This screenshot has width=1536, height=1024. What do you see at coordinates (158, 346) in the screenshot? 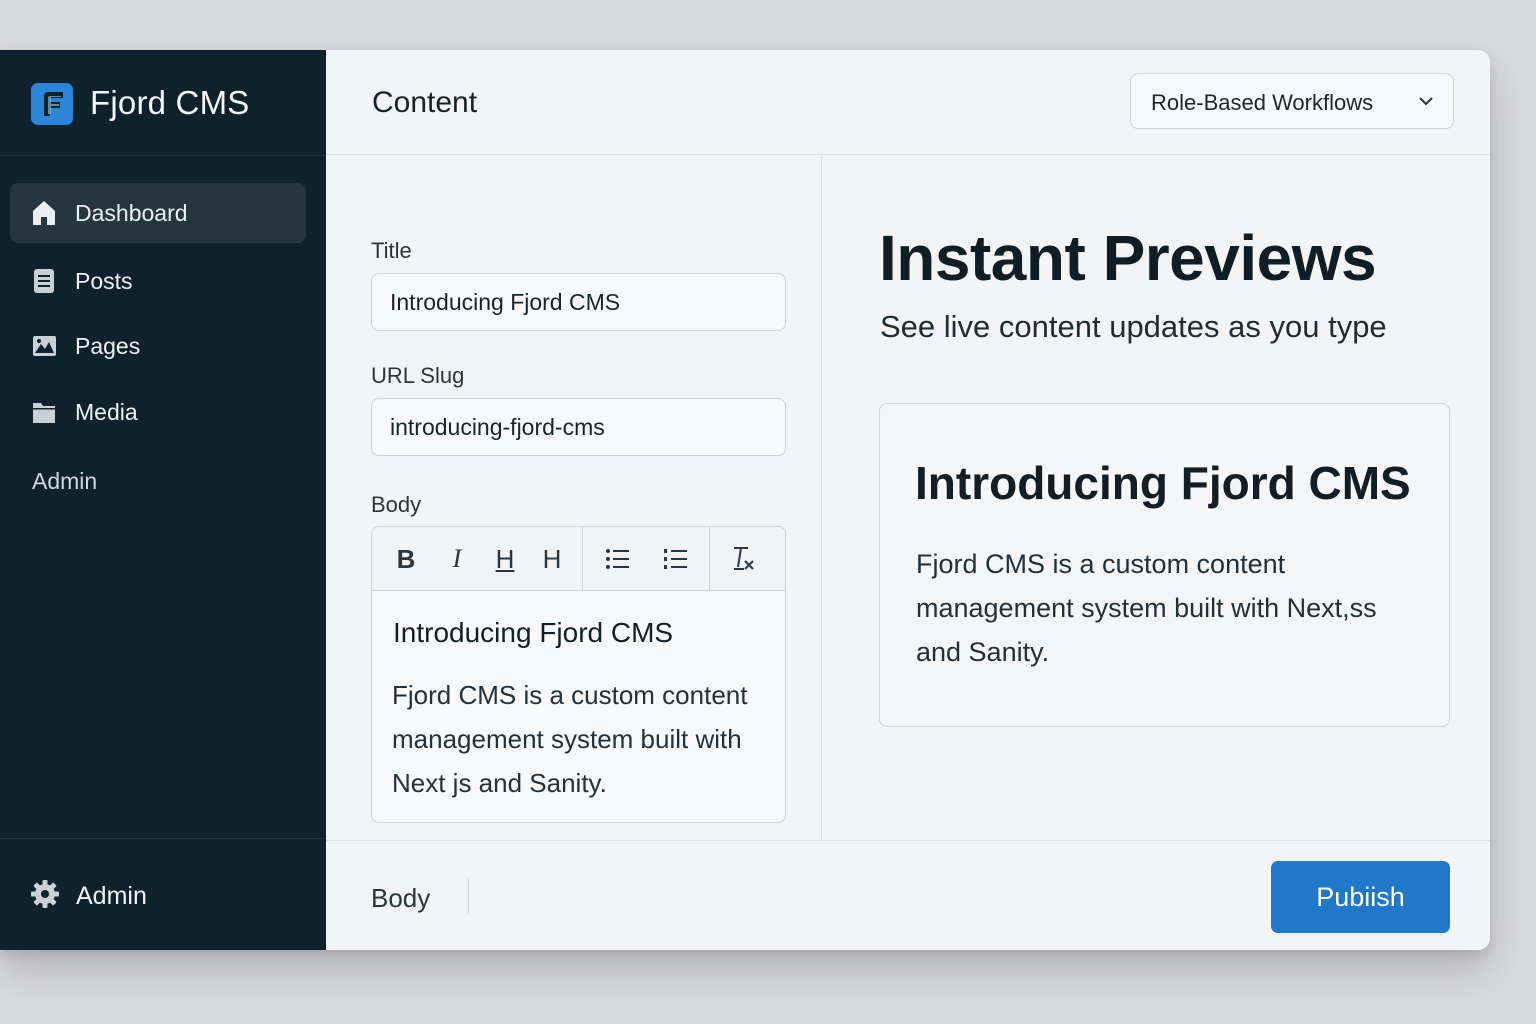
I see `sidebar-item-pages: Pages` at bounding box center [158, 346].